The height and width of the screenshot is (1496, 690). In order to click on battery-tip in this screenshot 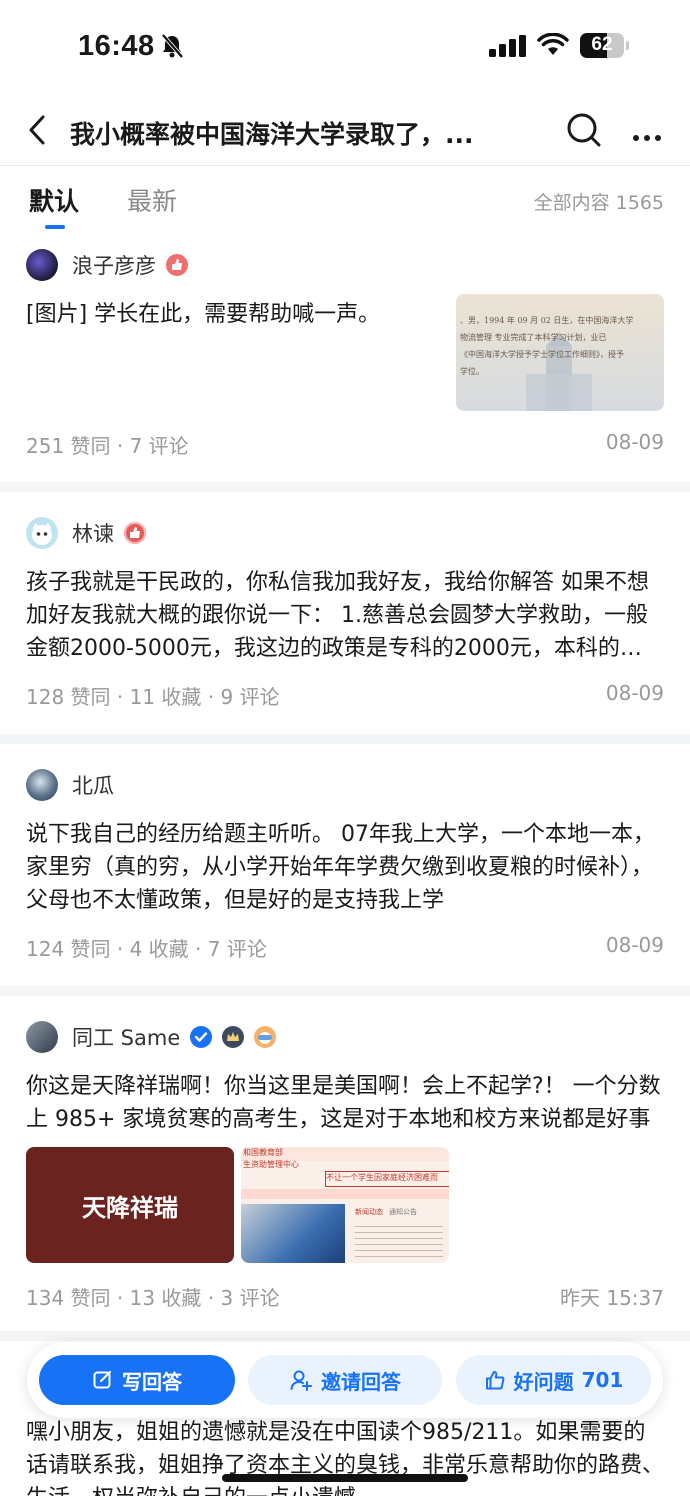, I will do `click(627, 45)`.